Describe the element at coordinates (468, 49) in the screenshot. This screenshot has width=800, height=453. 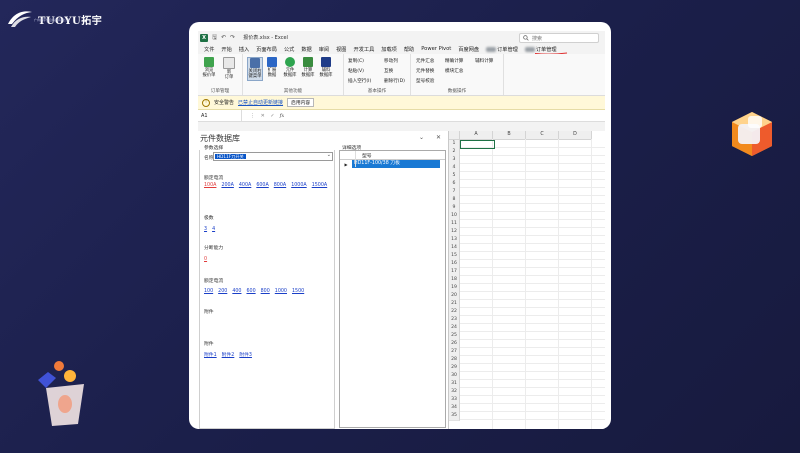
I see `tab-baidu: 百度网盘` at that location.